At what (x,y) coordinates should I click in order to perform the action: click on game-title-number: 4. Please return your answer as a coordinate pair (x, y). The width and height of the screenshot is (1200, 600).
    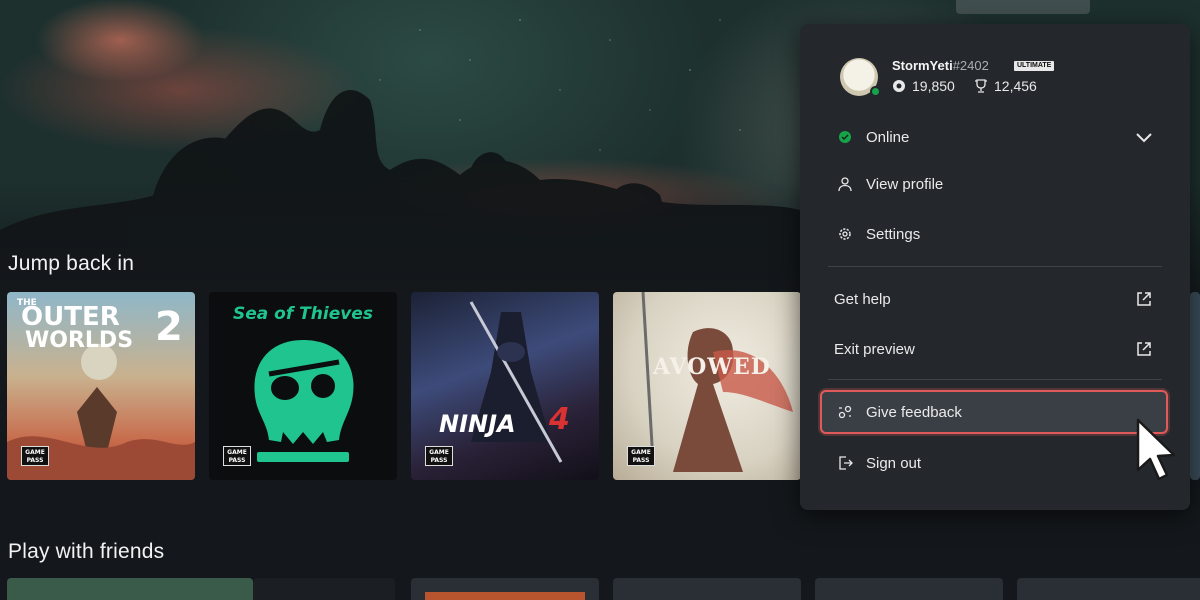
    Looking at the image, I should click on (559, 419).